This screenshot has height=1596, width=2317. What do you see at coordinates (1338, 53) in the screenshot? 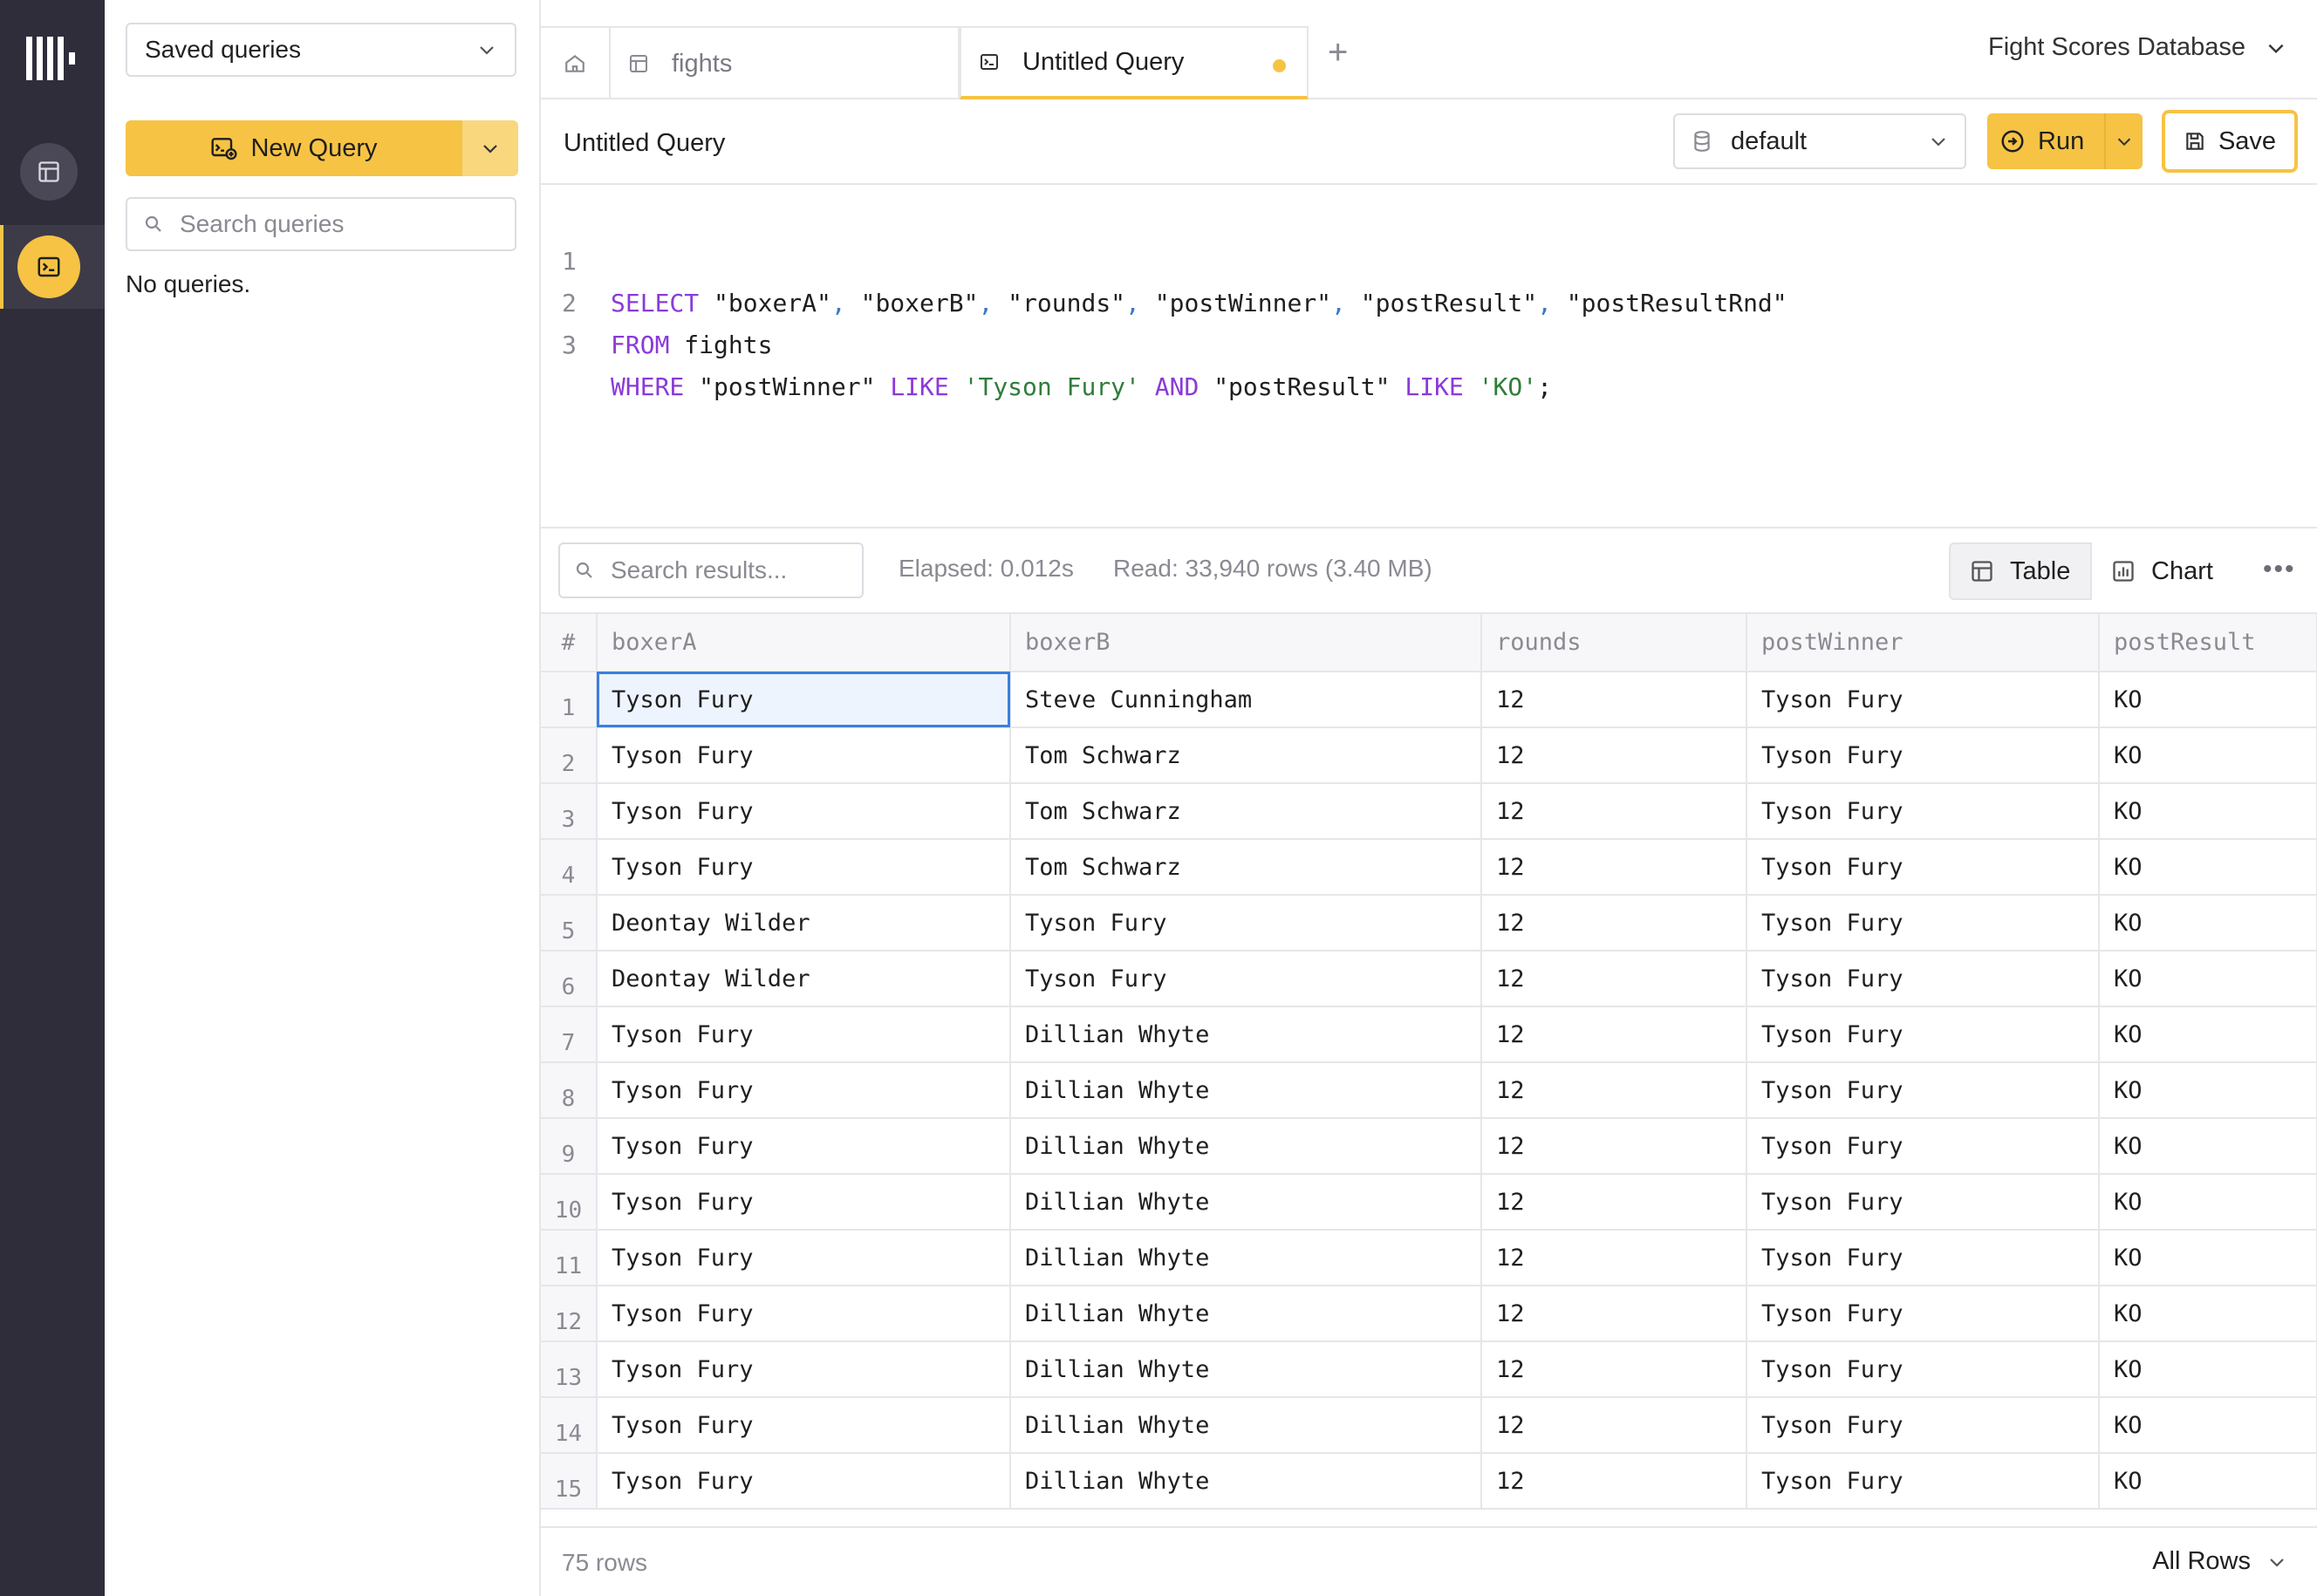
I see `add-tab-button: +` at bounding box center [1338, 53].